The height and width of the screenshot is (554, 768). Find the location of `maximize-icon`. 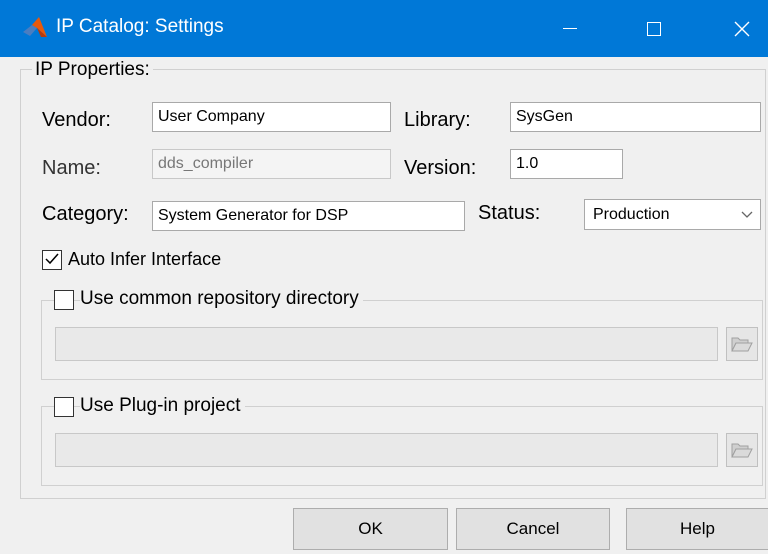

maximize-icon is located at coordinates (654, 28).